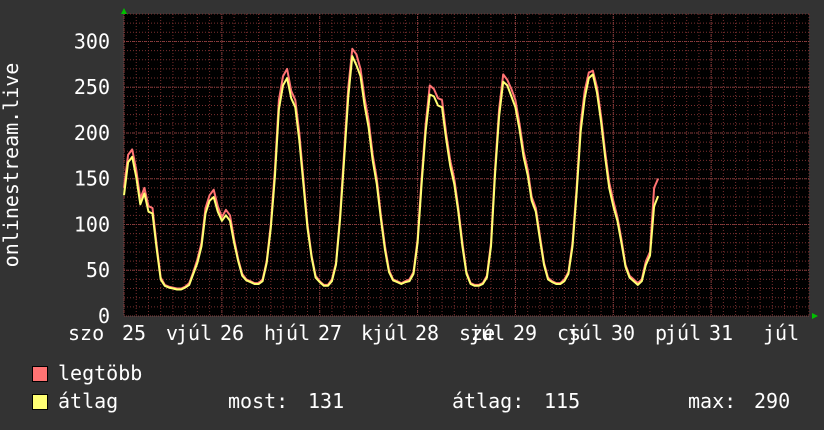 This screenshot has width=824, height=430. Describe the element at coordinates (40, 402) in the screenshot. I see `legend-swatch-avg` at that location.